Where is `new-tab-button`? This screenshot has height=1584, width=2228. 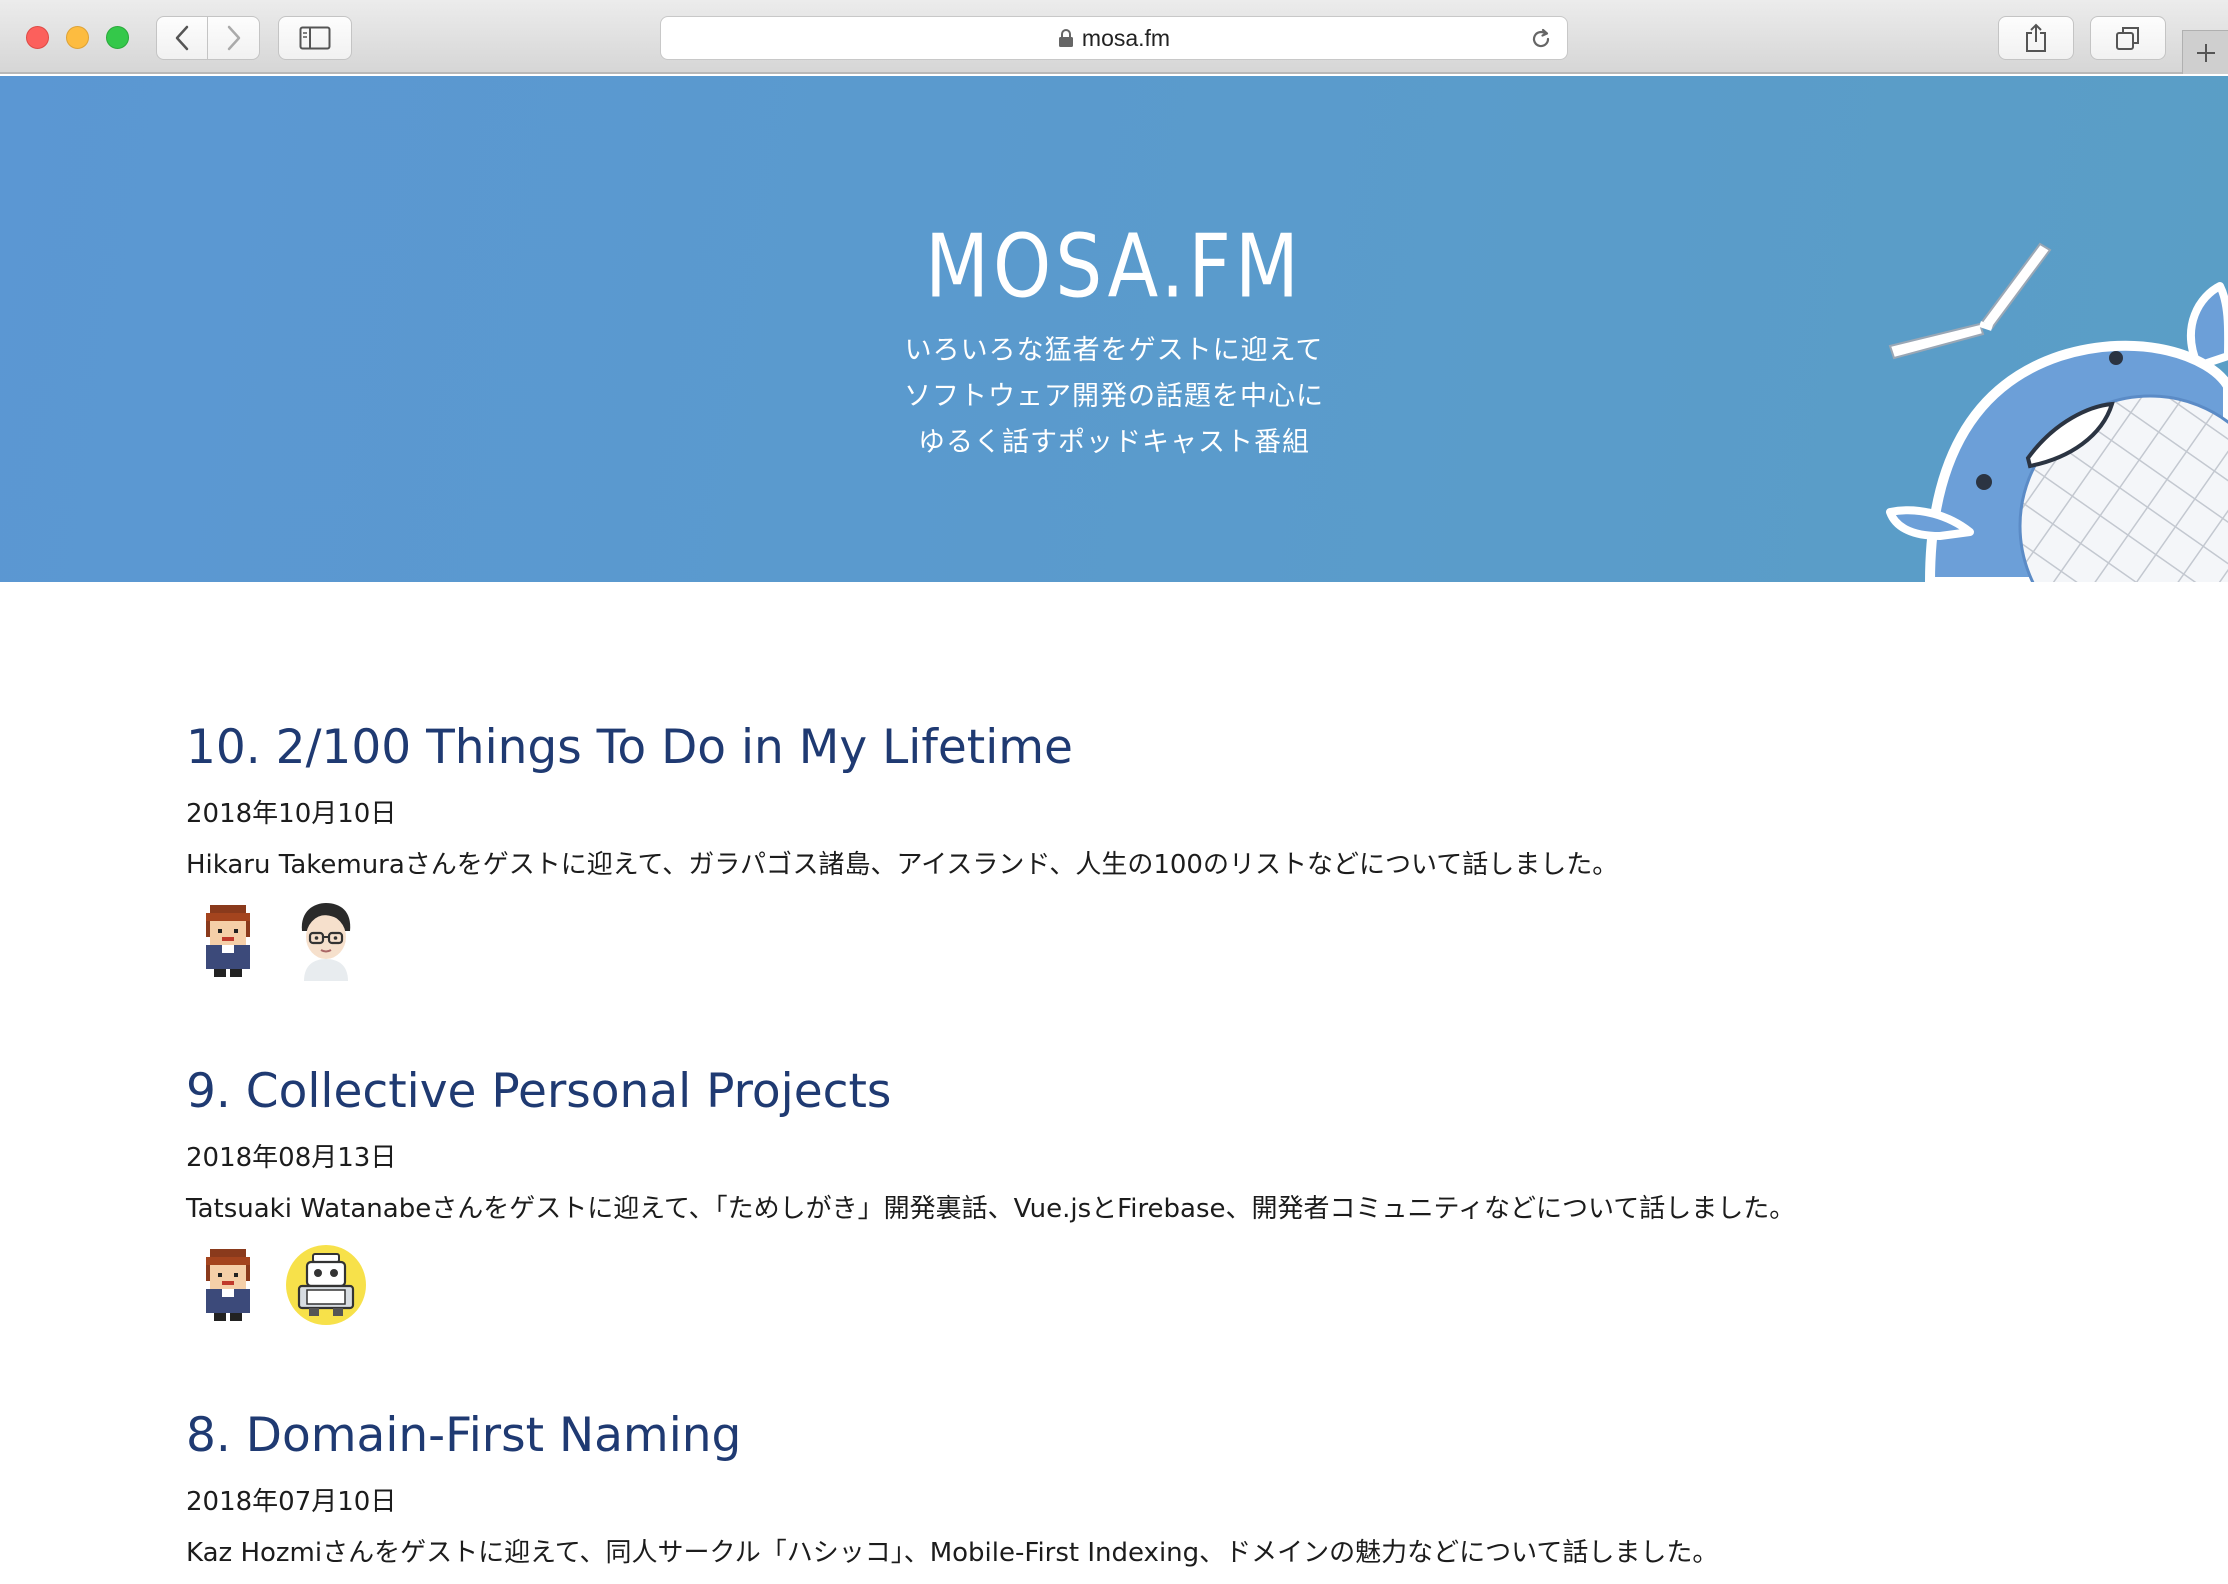 new-tab-button is located at coordinates (2205, 52).